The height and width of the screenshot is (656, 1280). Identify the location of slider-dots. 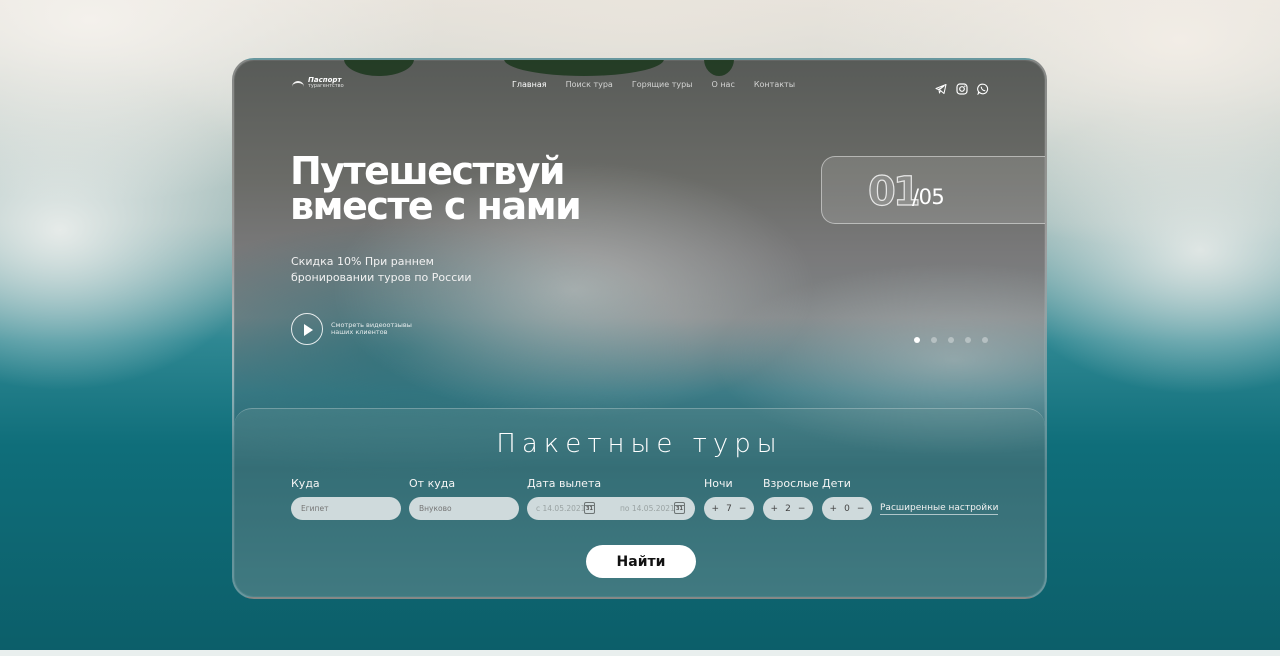
(951, 340).